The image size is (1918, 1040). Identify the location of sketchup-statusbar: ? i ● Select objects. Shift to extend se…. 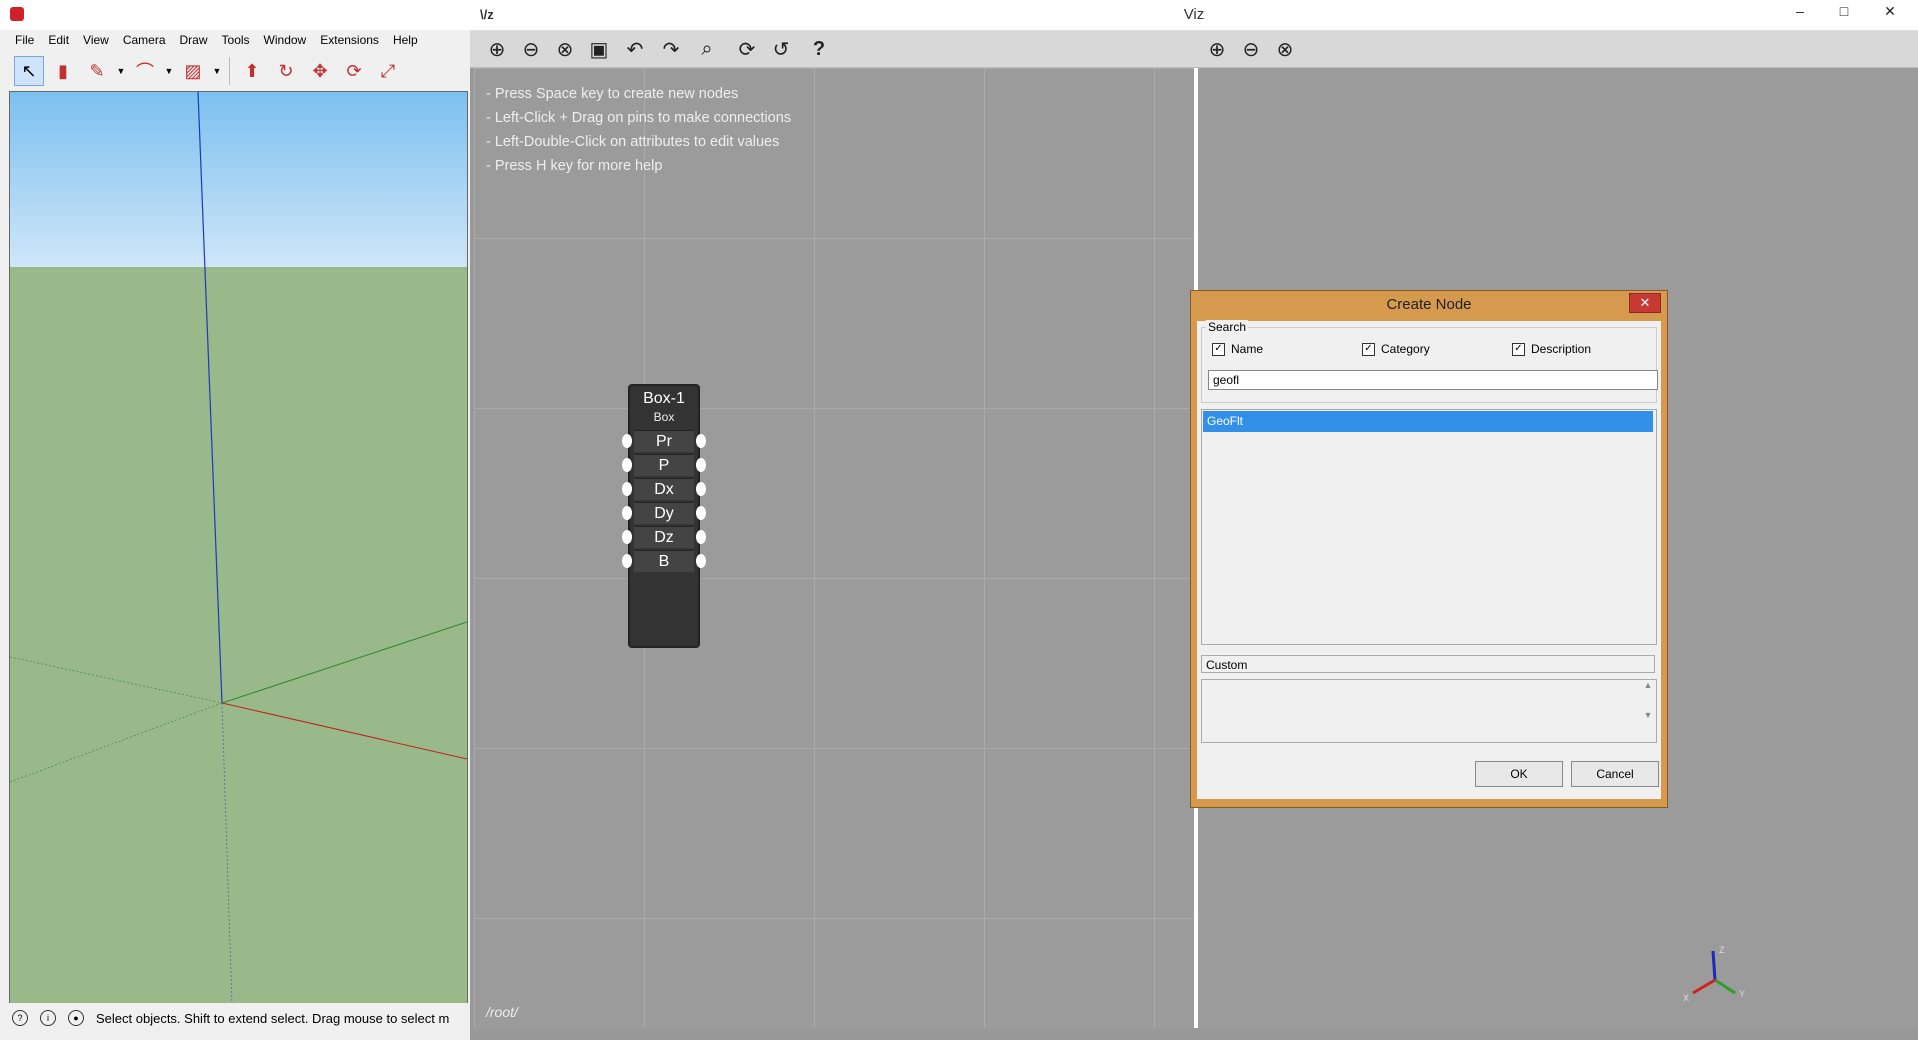
(235, 1018).